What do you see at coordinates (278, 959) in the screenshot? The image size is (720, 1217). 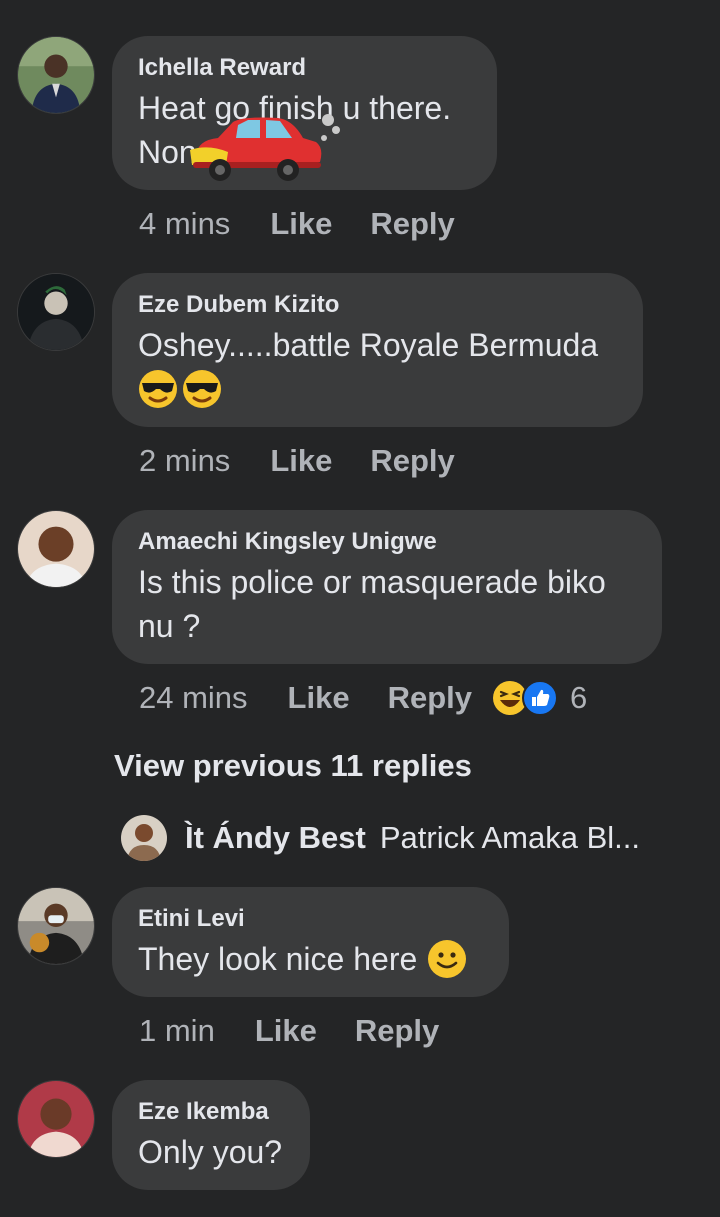 I see `comment-text-line: They look nice here` at bounding box center [278, 959].